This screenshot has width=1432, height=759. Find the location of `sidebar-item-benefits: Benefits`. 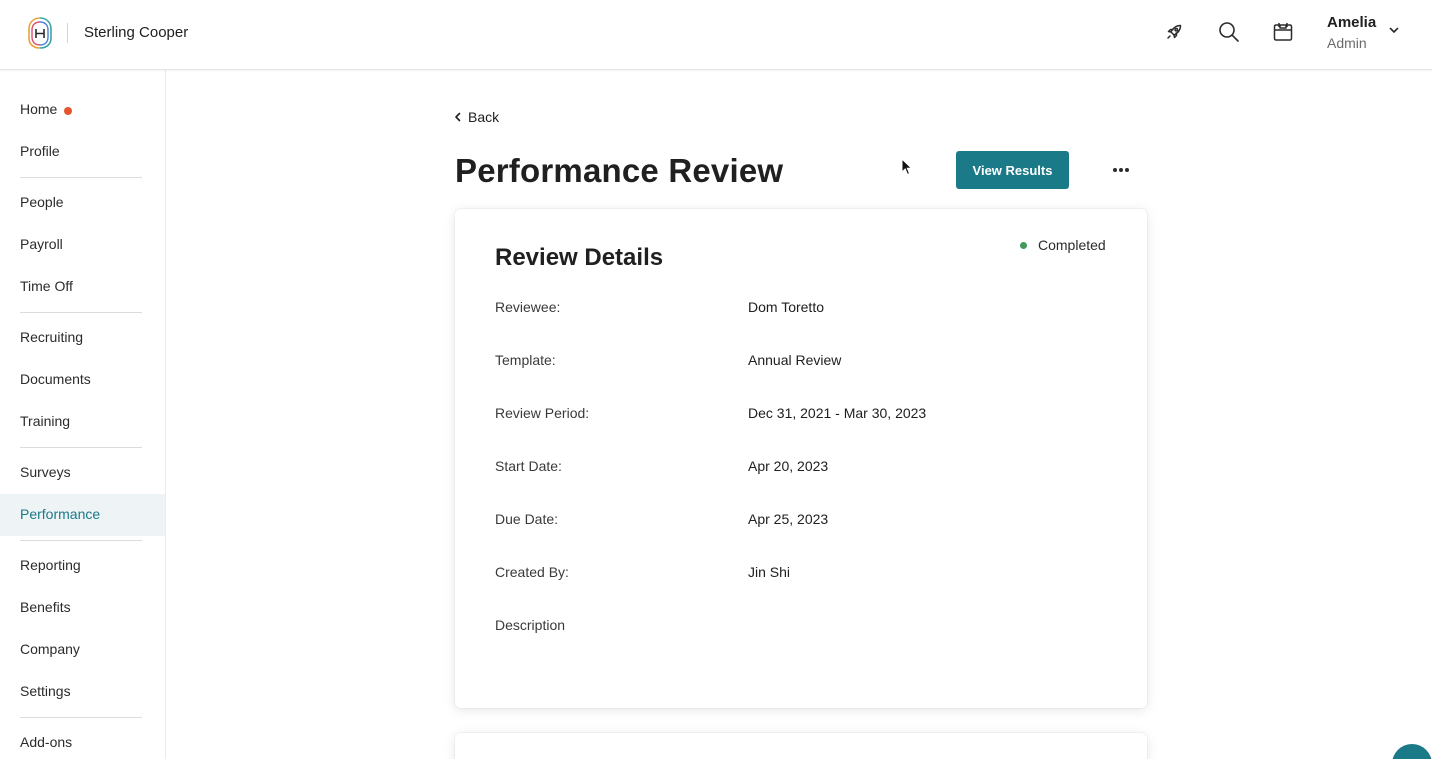

sidebar-item-benefits: Benefits is located at coordinates (82, 608).